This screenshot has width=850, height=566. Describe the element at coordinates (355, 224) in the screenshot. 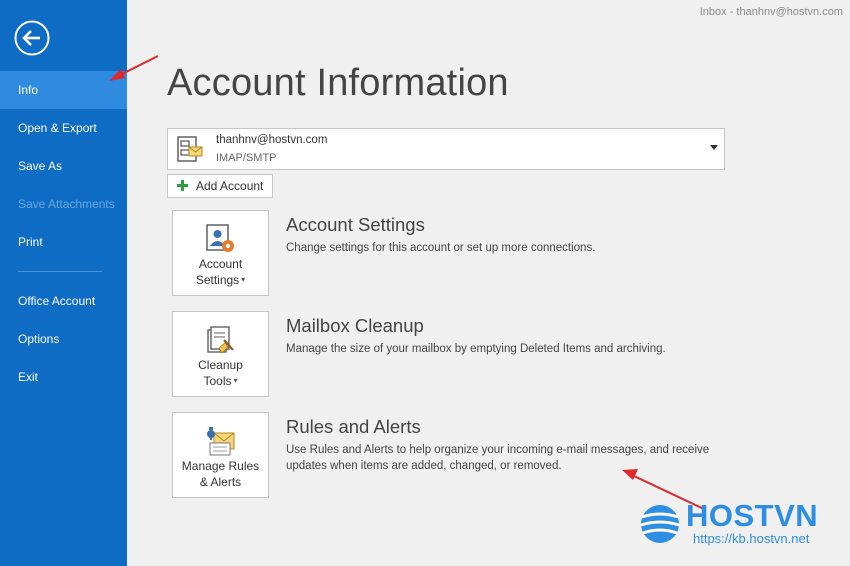

I see `account-settings-title: Account Settings` at that location.